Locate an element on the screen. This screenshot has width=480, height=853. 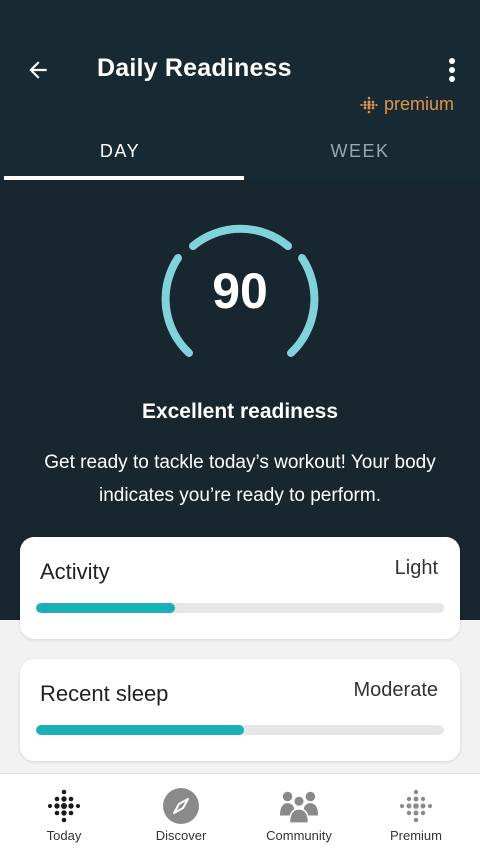
premium-badge: premium is located at coordinates (407, 104).